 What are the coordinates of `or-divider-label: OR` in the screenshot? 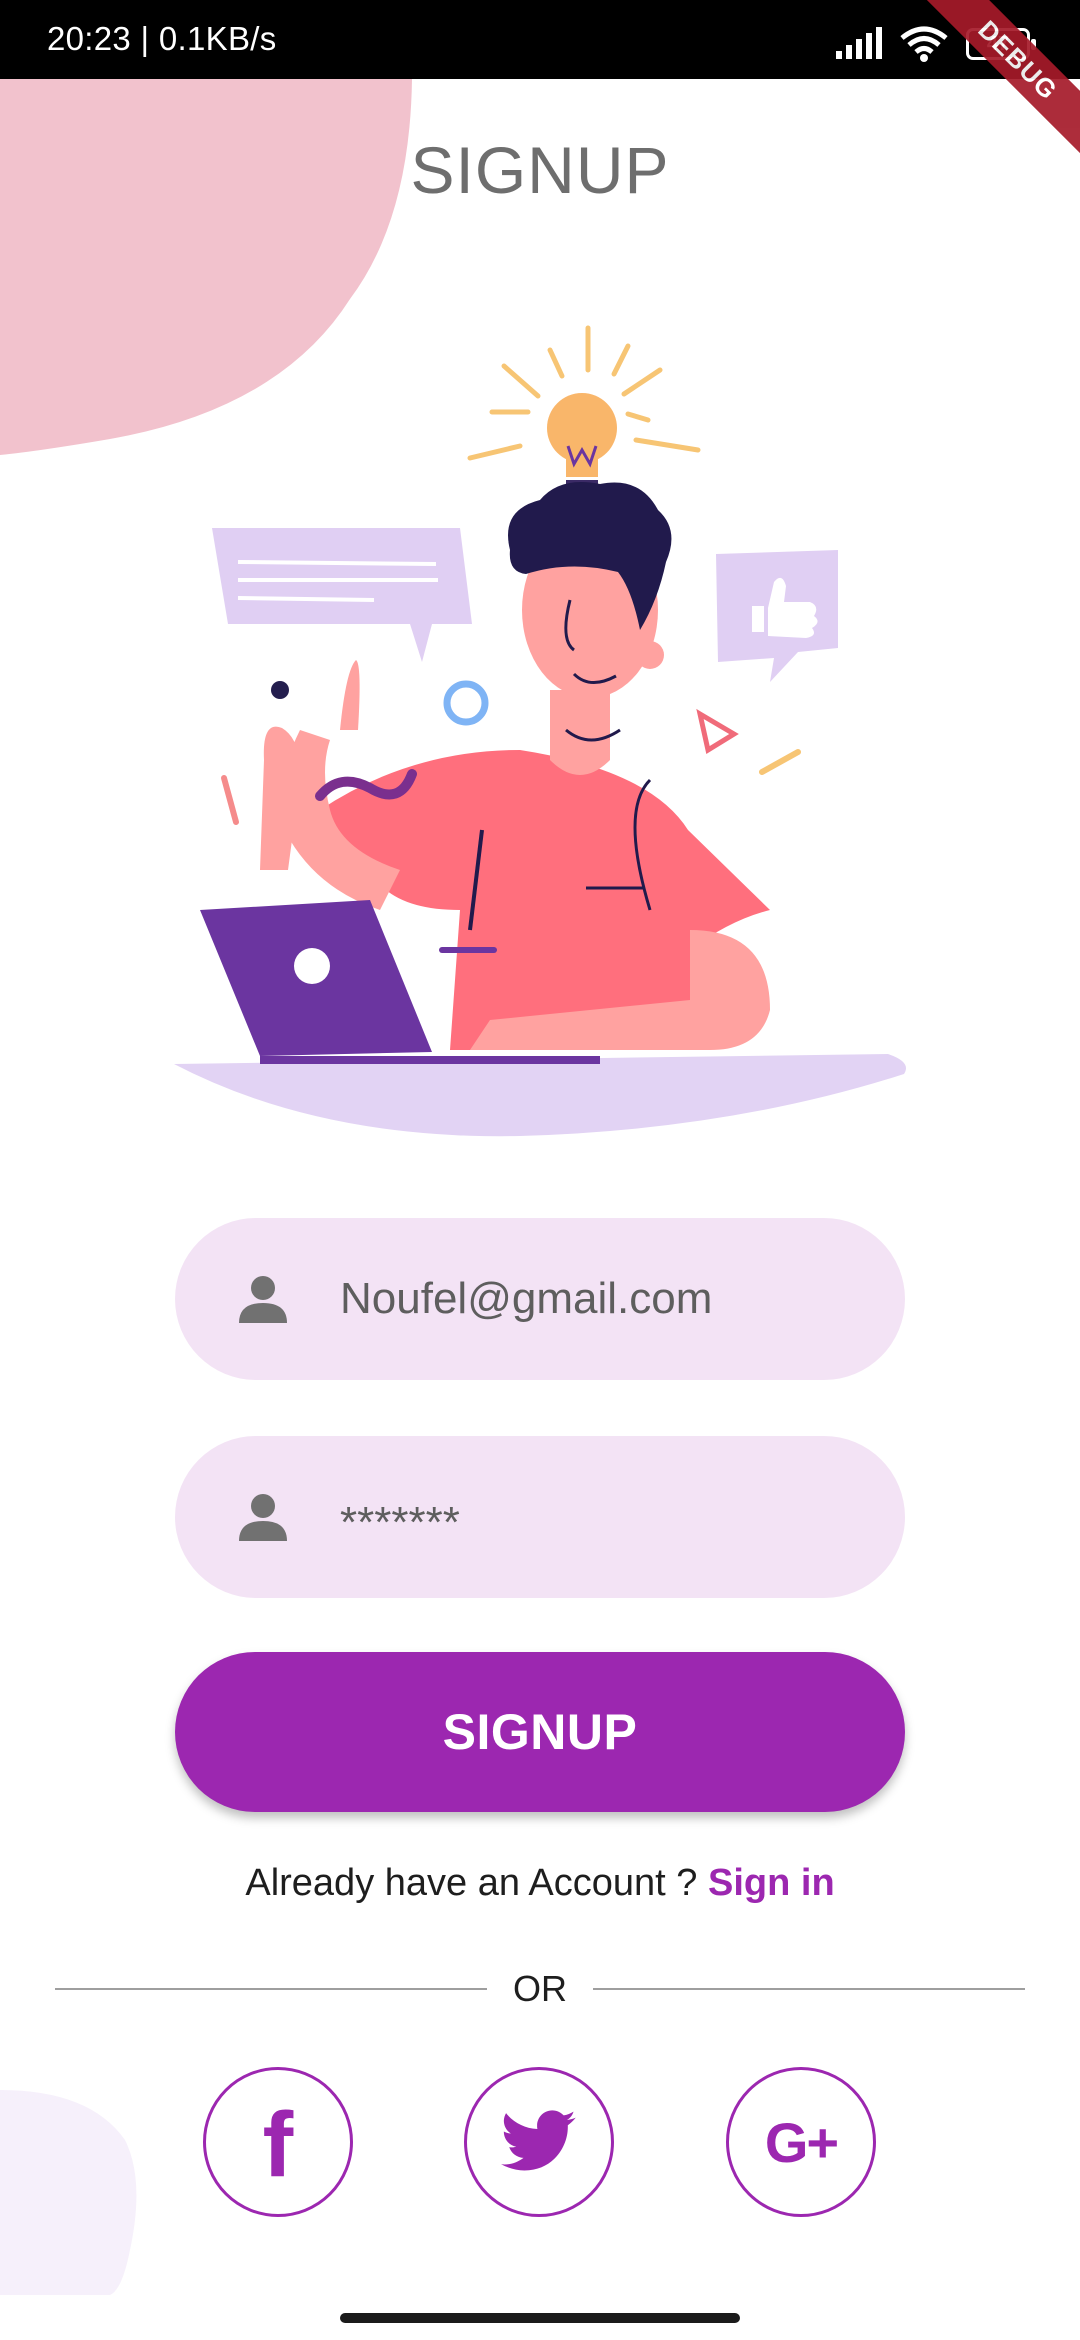 It's located at (540, 1988).